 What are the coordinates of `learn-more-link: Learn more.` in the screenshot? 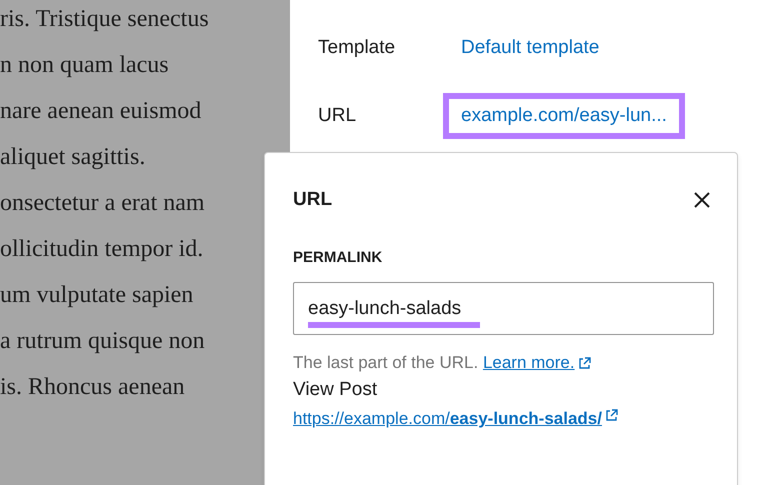 It's located at (528, 362).